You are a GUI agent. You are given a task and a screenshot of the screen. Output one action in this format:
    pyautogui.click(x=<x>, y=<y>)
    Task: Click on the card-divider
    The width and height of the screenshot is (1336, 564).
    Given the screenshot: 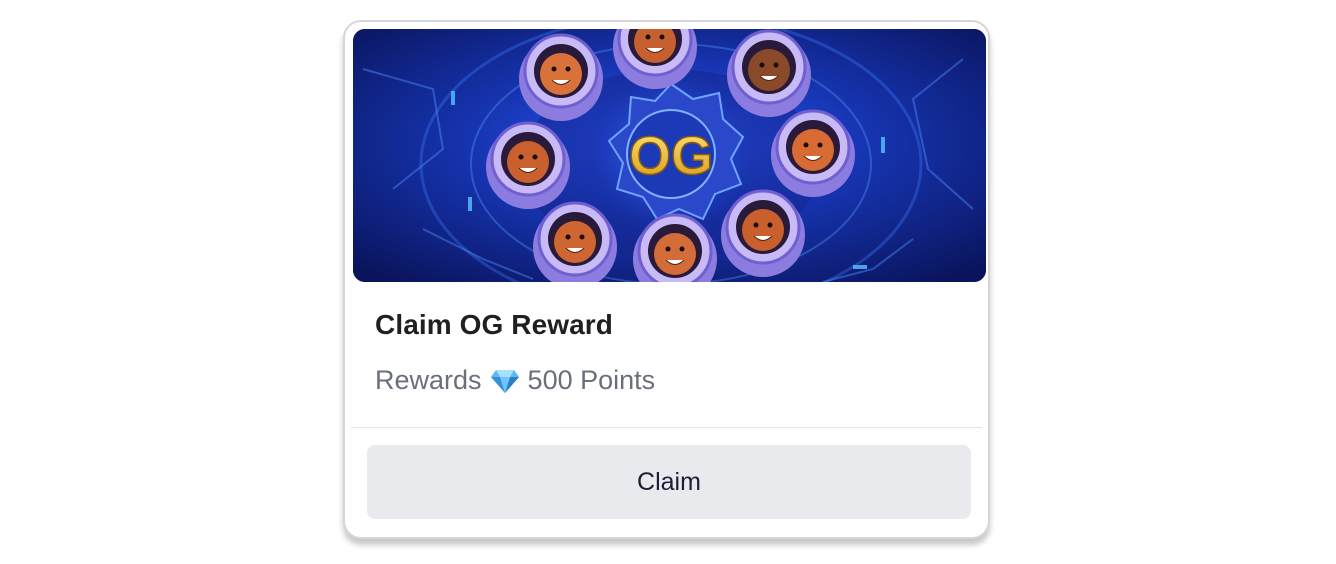 What is the action you would take?
    pyautogui.click(x=666, y=427)
    